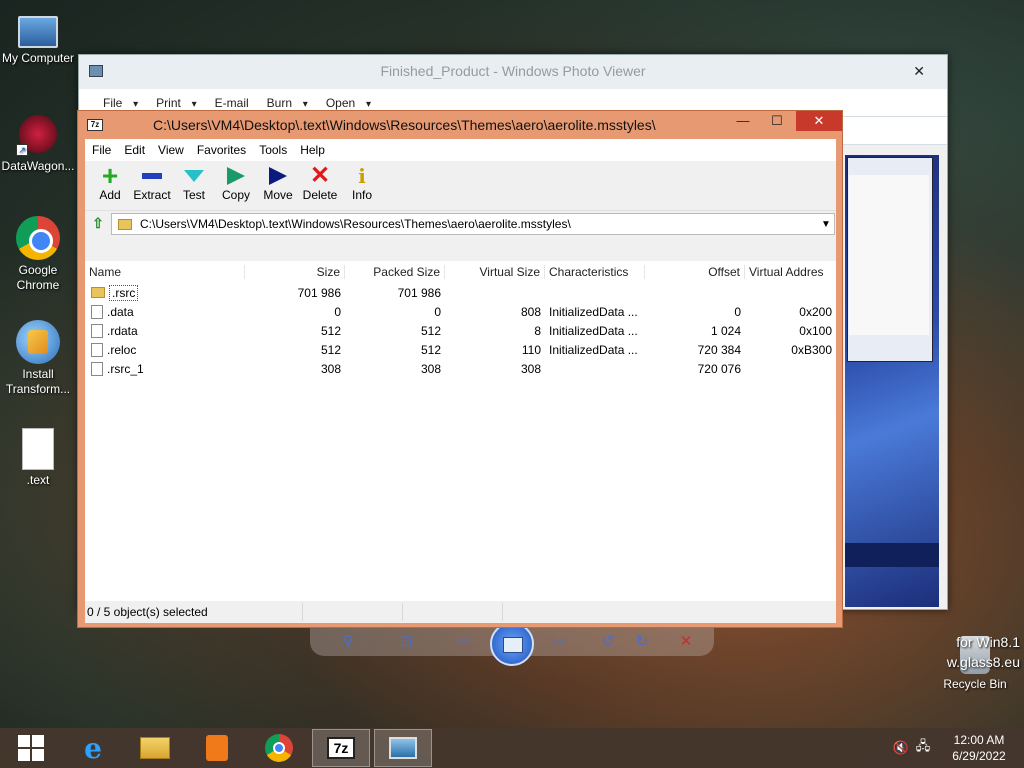  Describe the element at coordinates (110, 185) in the screenshot. I see `add-button: + Add` at that location.